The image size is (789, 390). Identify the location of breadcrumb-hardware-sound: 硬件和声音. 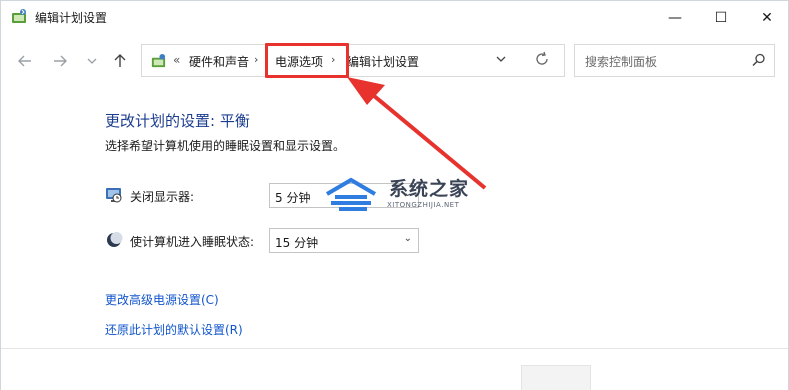
(219, 61).